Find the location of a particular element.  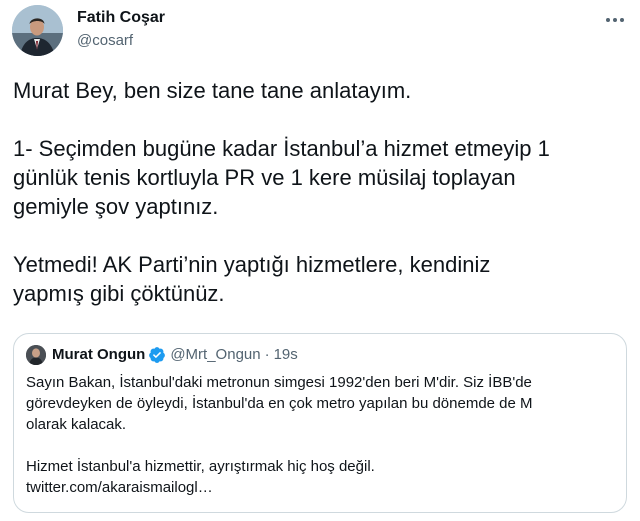

verified-badge-icon is located at coordinates (157, 355).